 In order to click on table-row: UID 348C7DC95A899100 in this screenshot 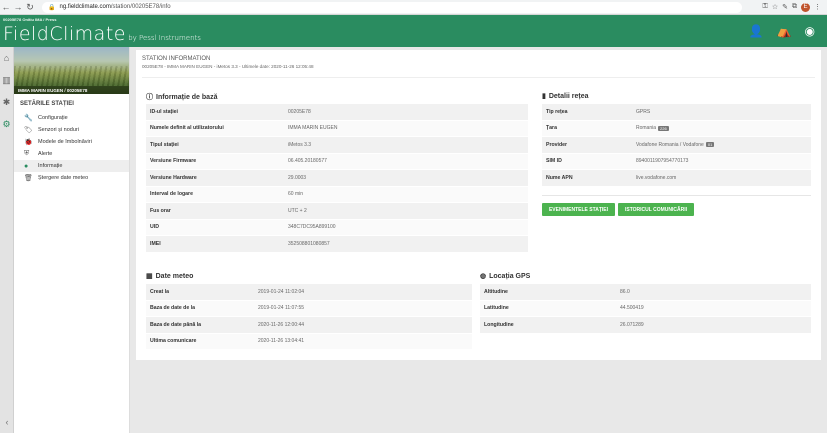, I will do `click(337, 227)`.